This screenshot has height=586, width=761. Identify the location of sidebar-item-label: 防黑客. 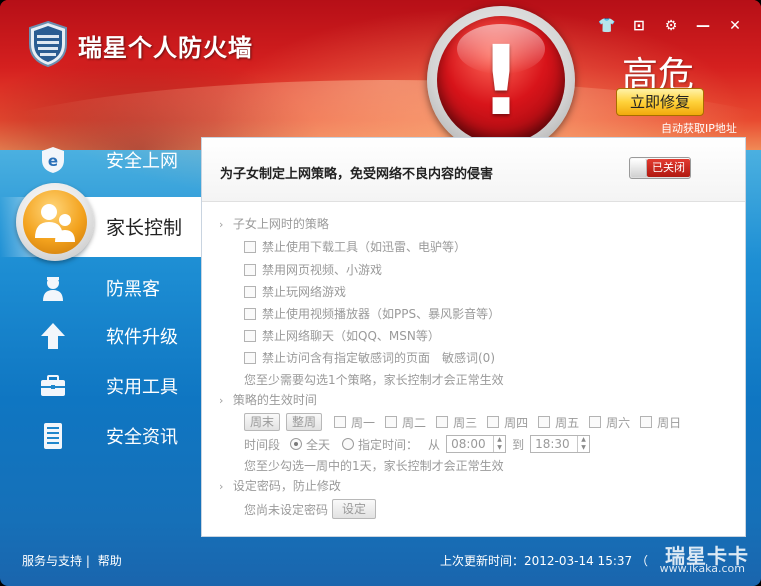
(133, 289).